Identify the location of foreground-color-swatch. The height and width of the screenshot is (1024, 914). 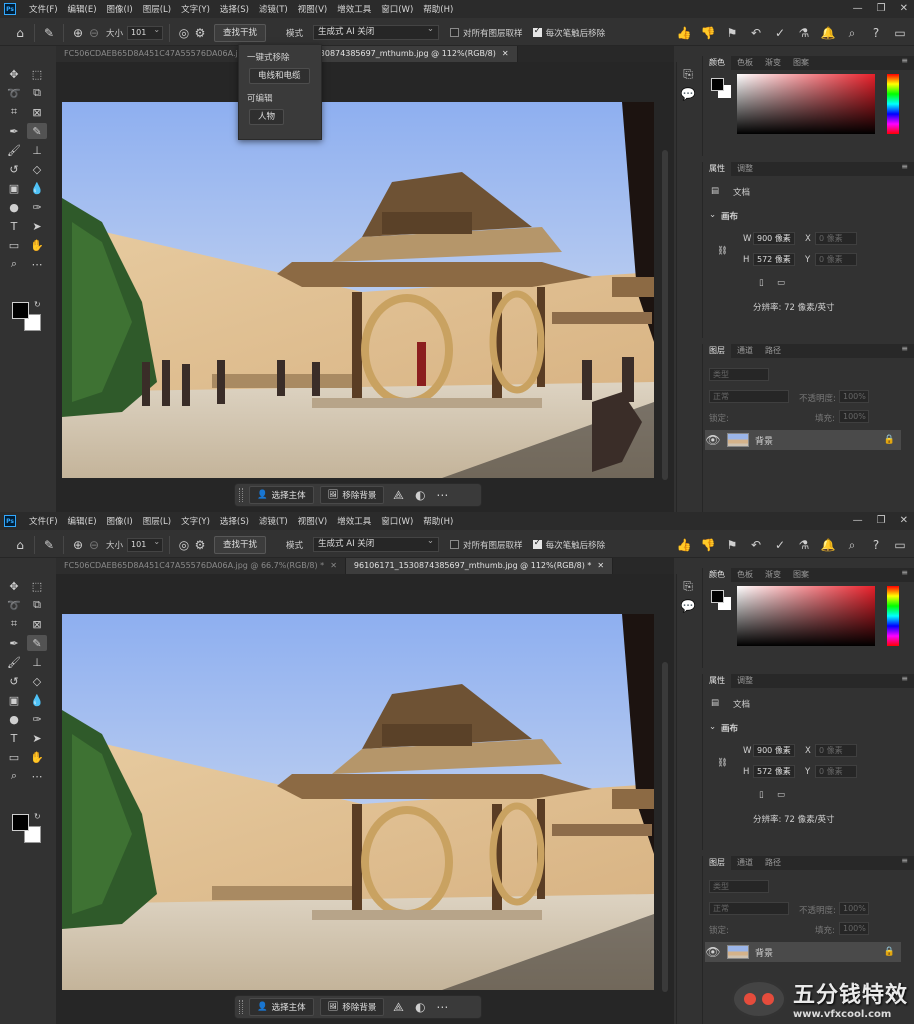
(20, 310).